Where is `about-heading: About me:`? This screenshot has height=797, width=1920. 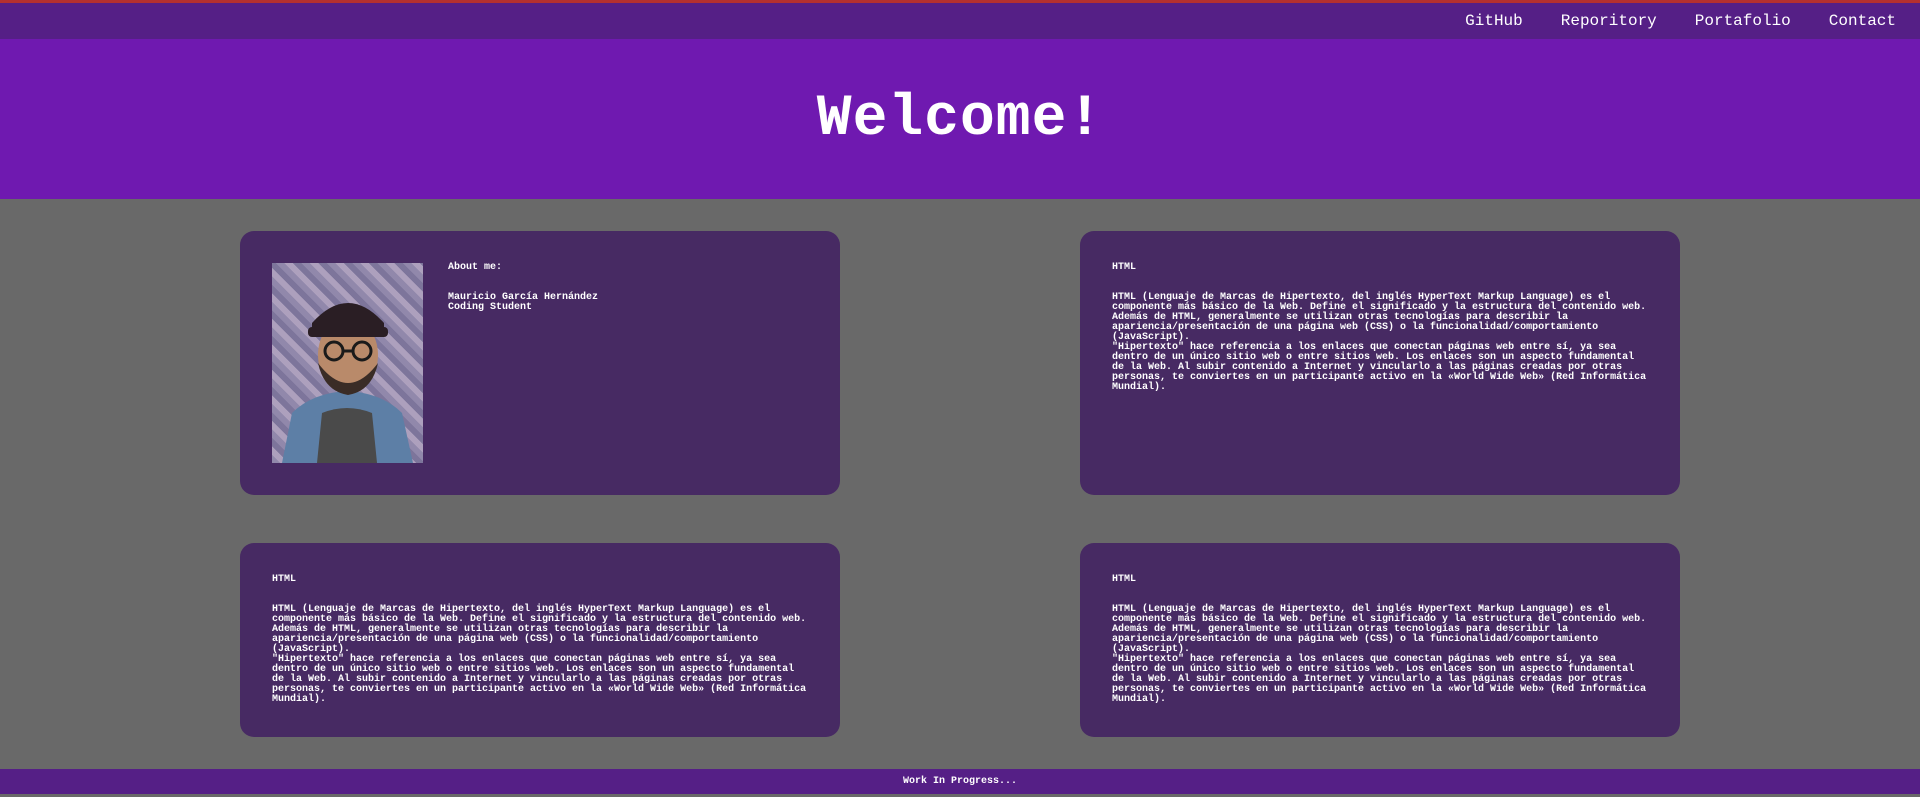
about-heading: About me: is located at coordinates (475, 267).